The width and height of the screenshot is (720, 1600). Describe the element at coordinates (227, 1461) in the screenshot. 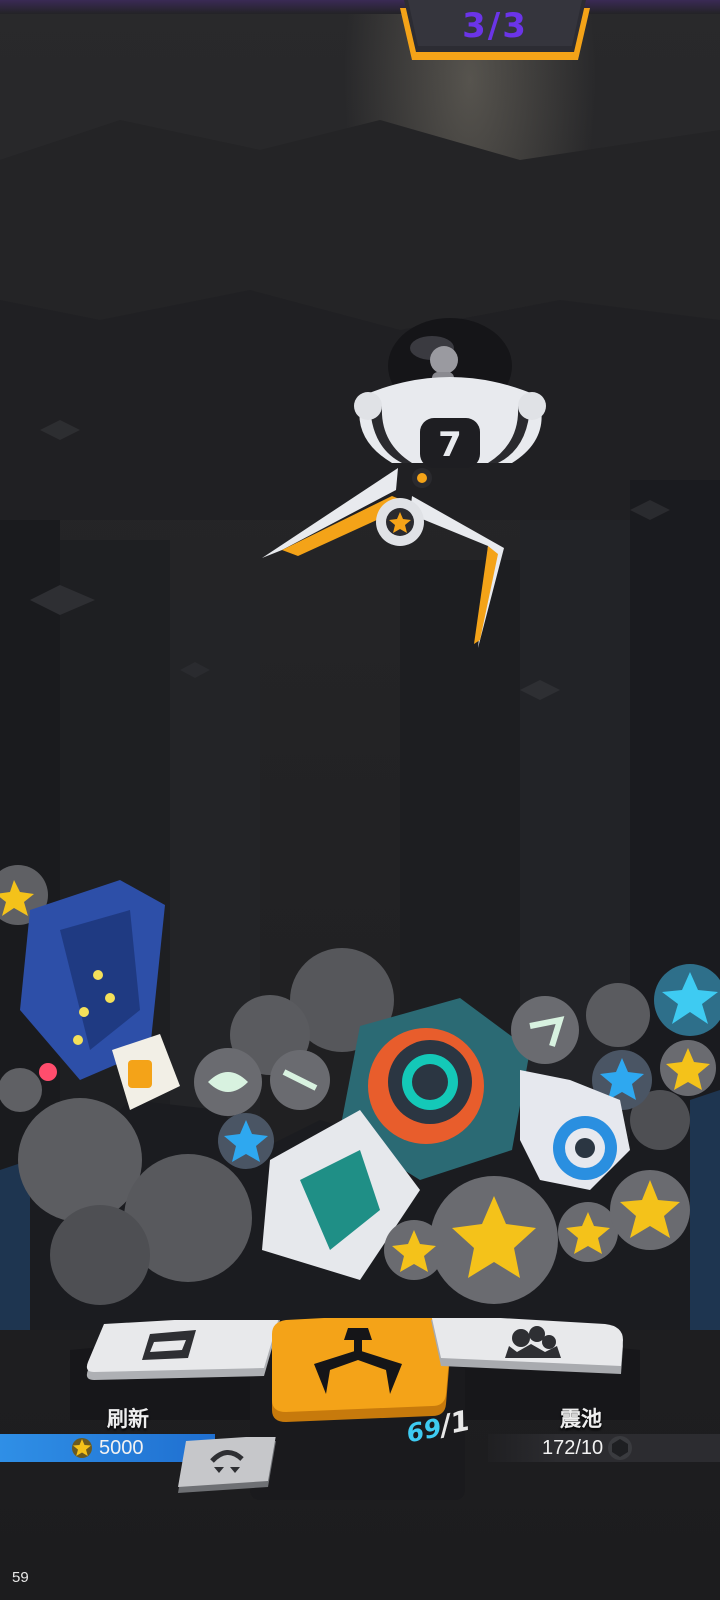

I see `swap-claw-icon` at that location.